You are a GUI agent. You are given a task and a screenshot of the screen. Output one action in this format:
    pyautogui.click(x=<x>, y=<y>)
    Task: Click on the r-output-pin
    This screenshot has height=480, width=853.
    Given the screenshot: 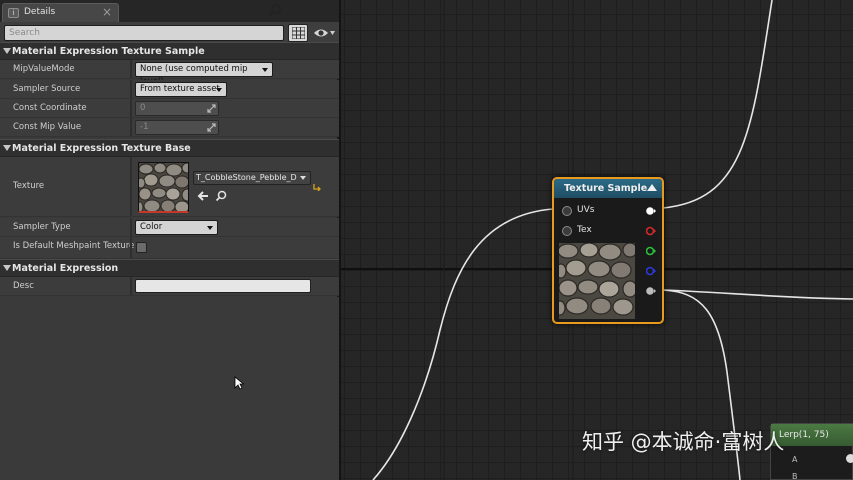 What is the action you would take?
    pyautogui.click(x=651, y=231)
    